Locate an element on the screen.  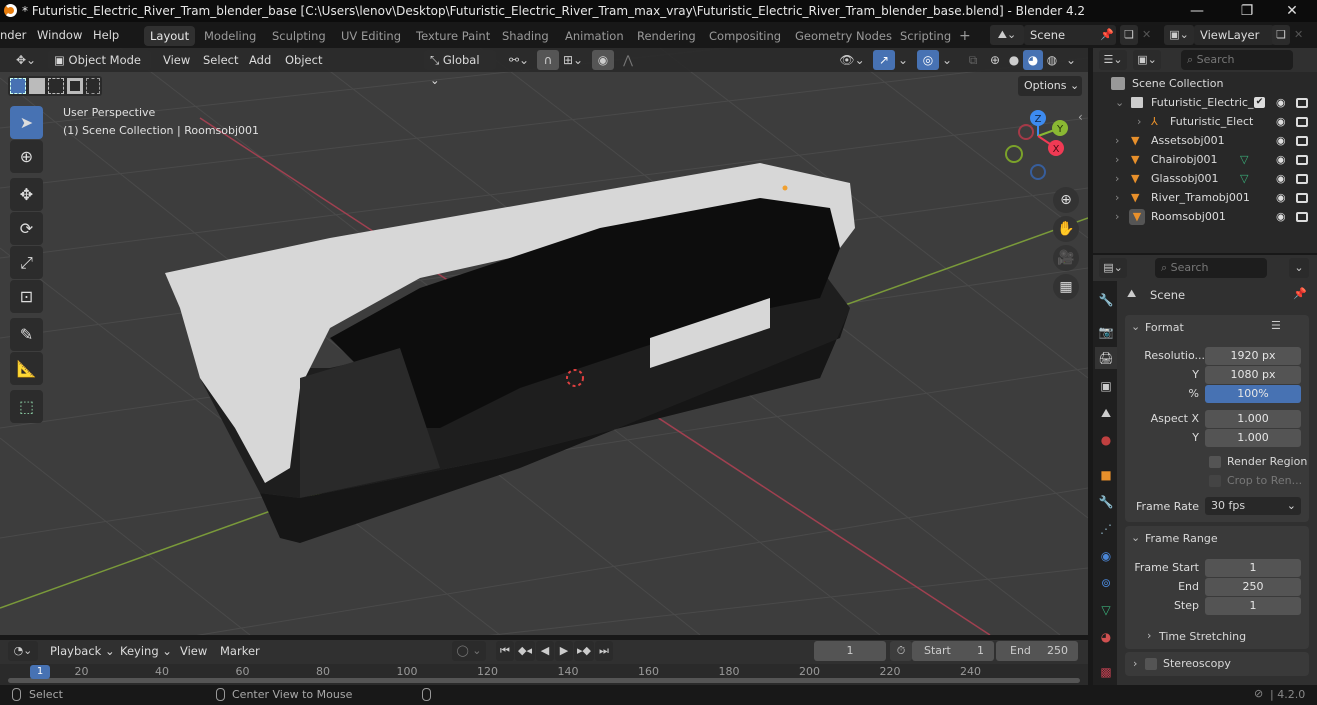
frame-rate-dropdown: 30 fps ⌄ is located at coordinates (1253, 506).